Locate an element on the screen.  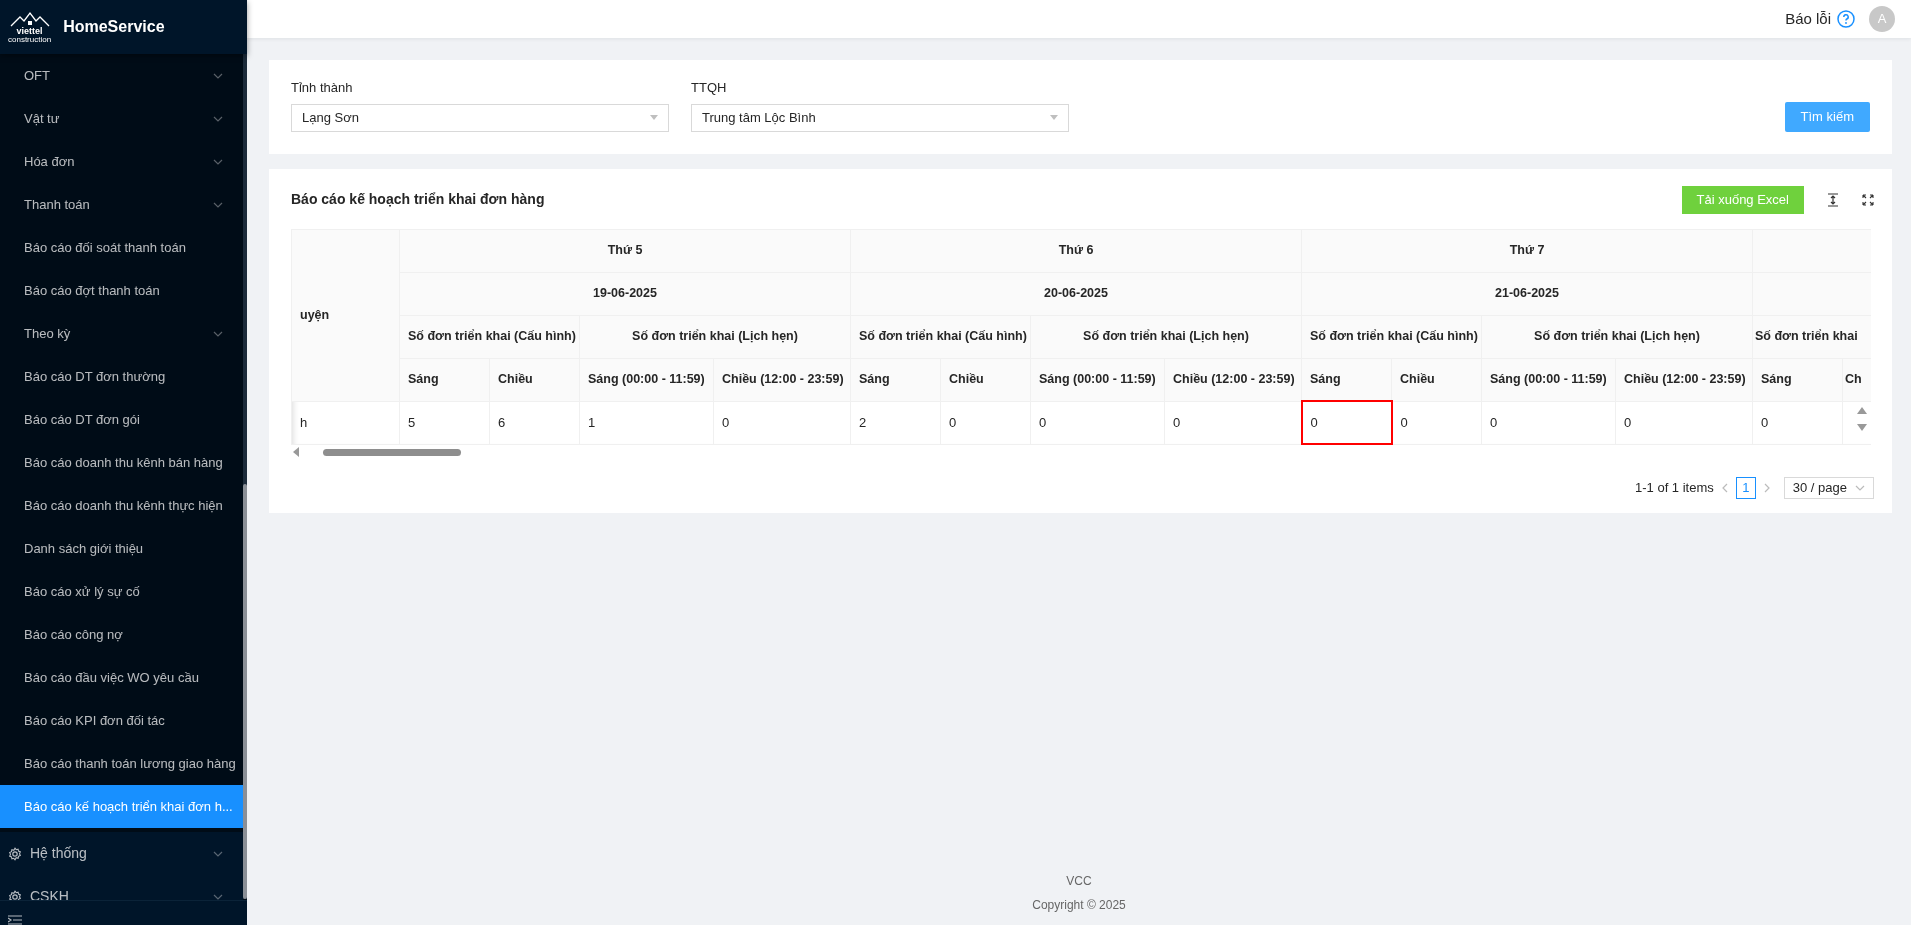
pagination-summary: 1-1 of 1 items is located at coordinates (1674, 488).